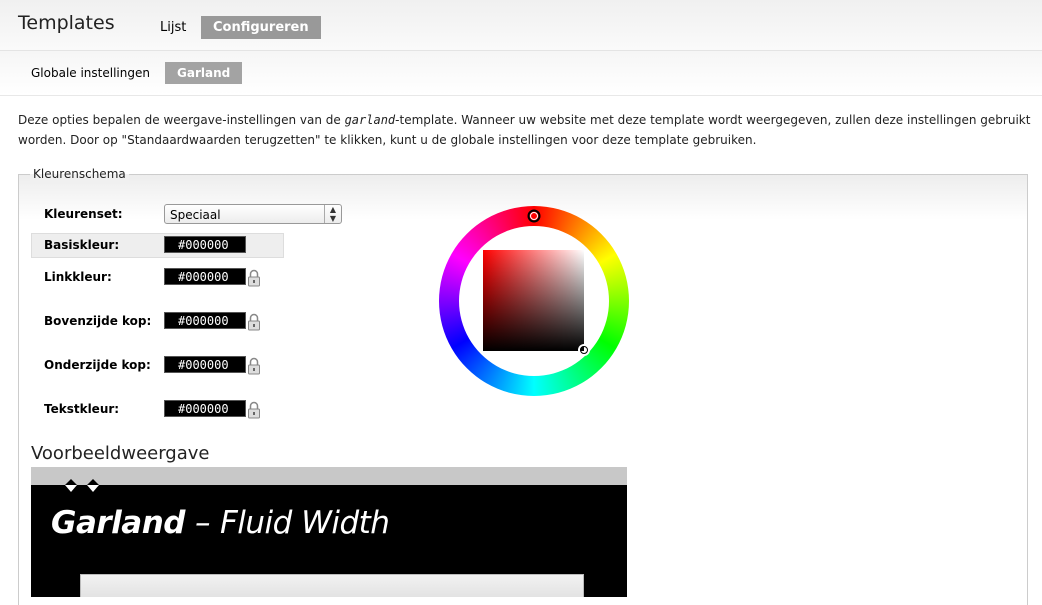 This screenshot has height=605, width=1042. I want to click on header-bottom-label: Onderzijde kop:, so click(97, 365).